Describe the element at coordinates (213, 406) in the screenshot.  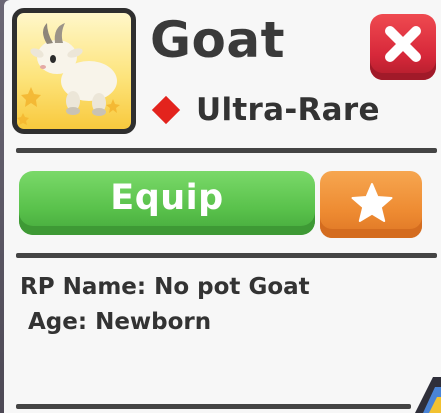
I see `divider-bottom` at that location.